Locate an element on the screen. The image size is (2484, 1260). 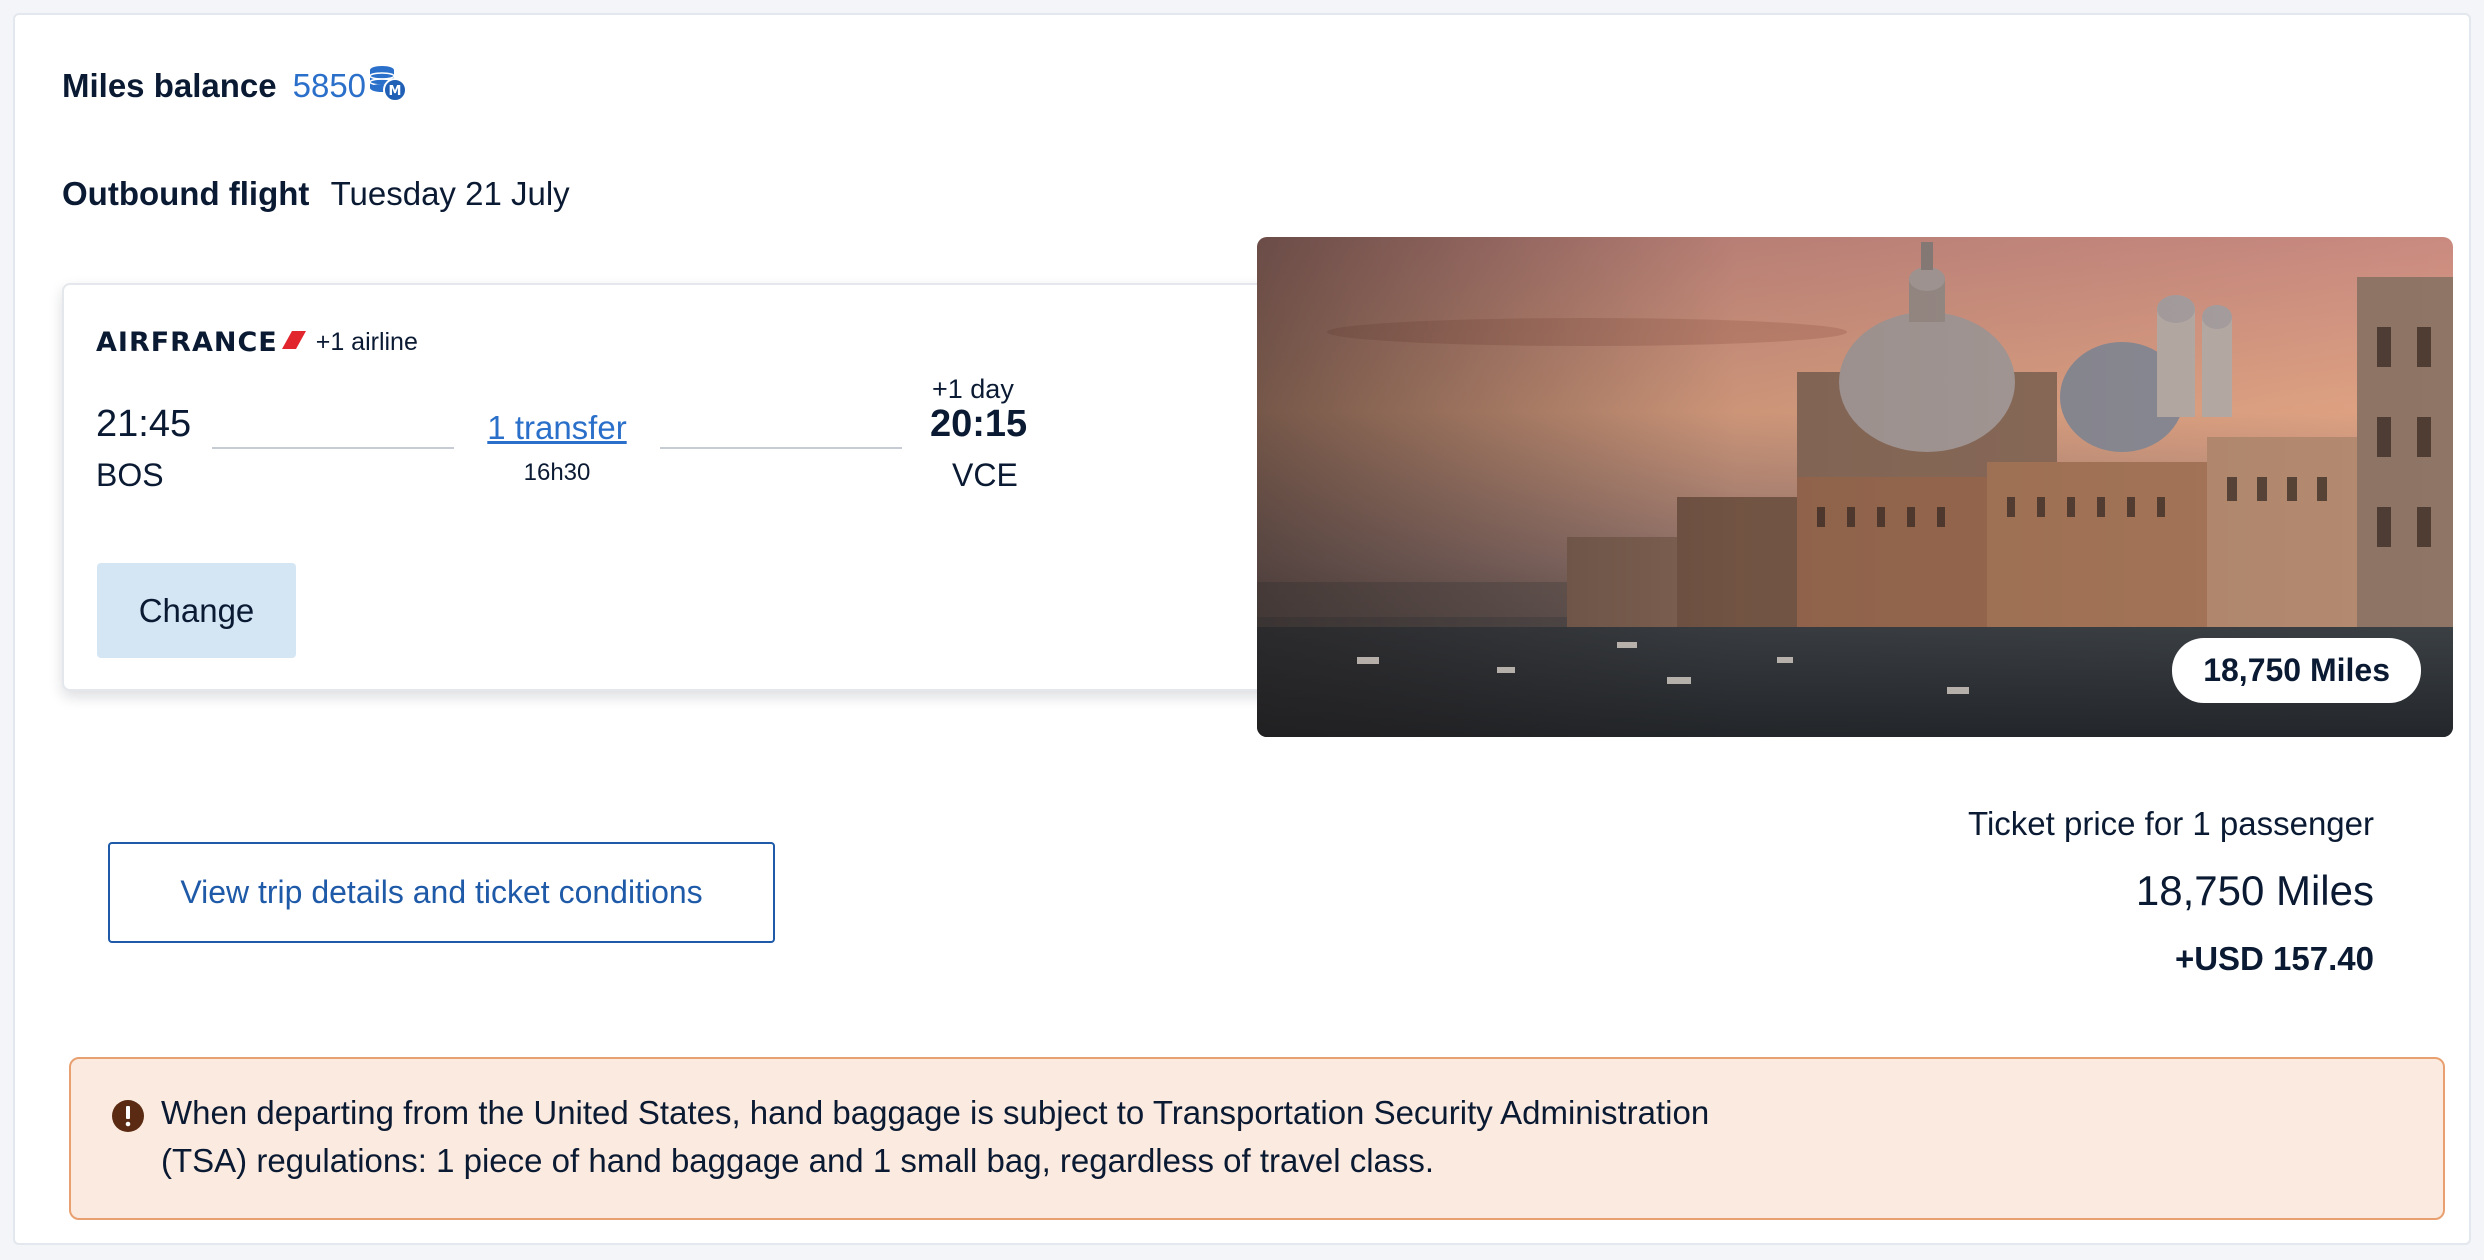
extra-airlines: +1 airline is located at coordinates (366, 342).